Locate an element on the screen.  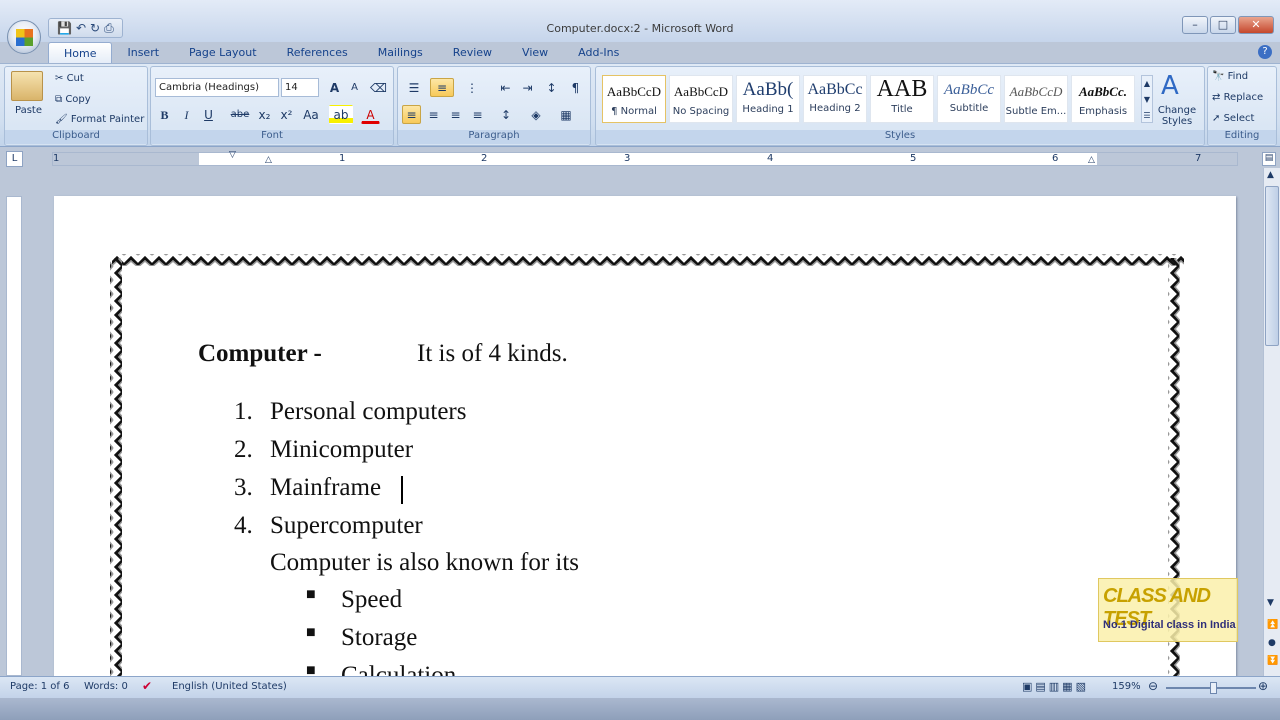
change-case-button: Aa is located at coordinates (311, 114).